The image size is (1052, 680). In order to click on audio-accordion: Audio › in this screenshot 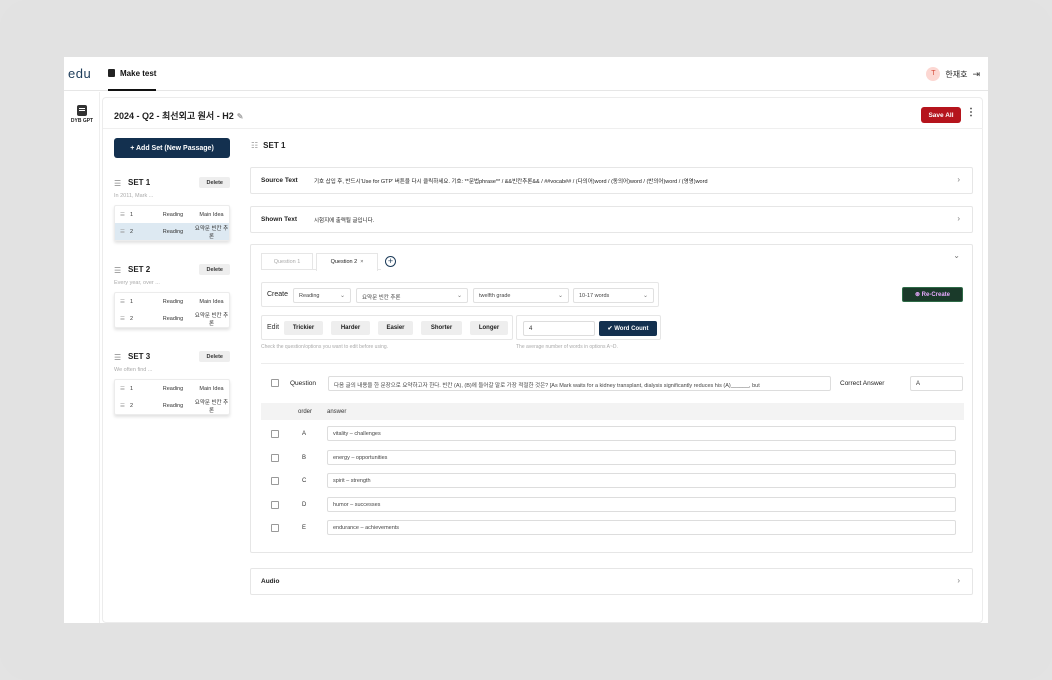, I will do `click(611, 581)`.